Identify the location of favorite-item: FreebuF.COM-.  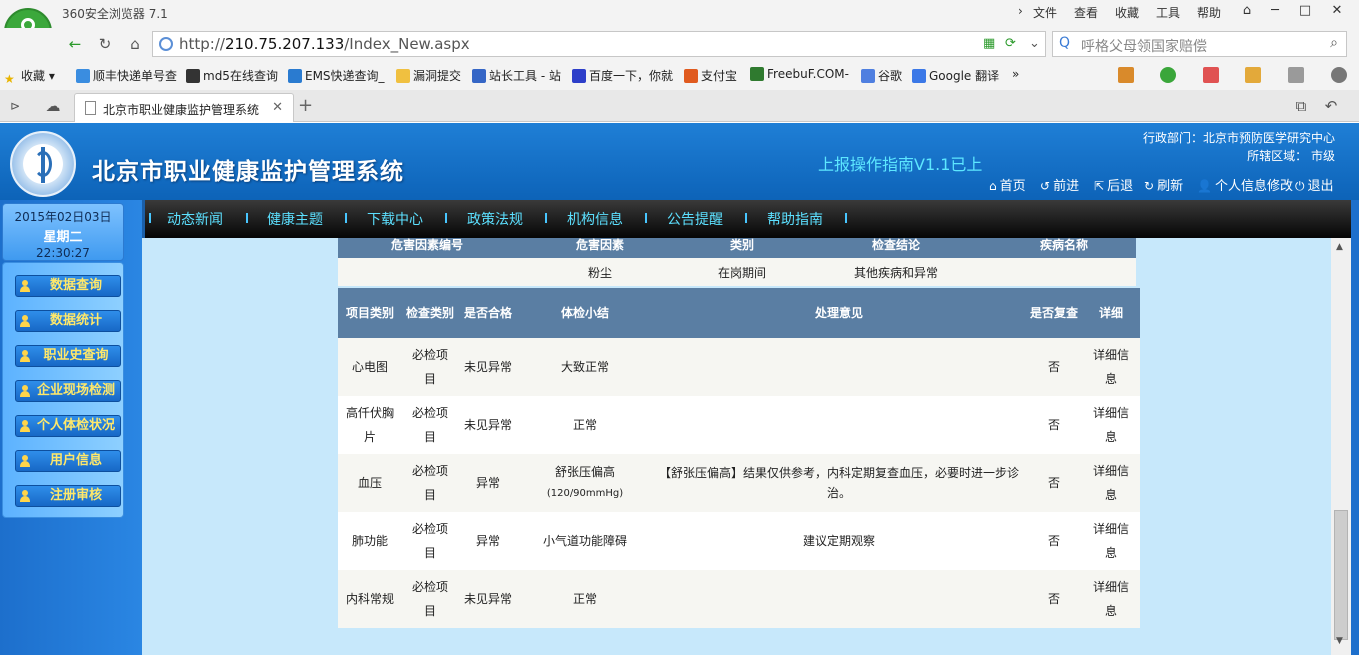
(799, 74).